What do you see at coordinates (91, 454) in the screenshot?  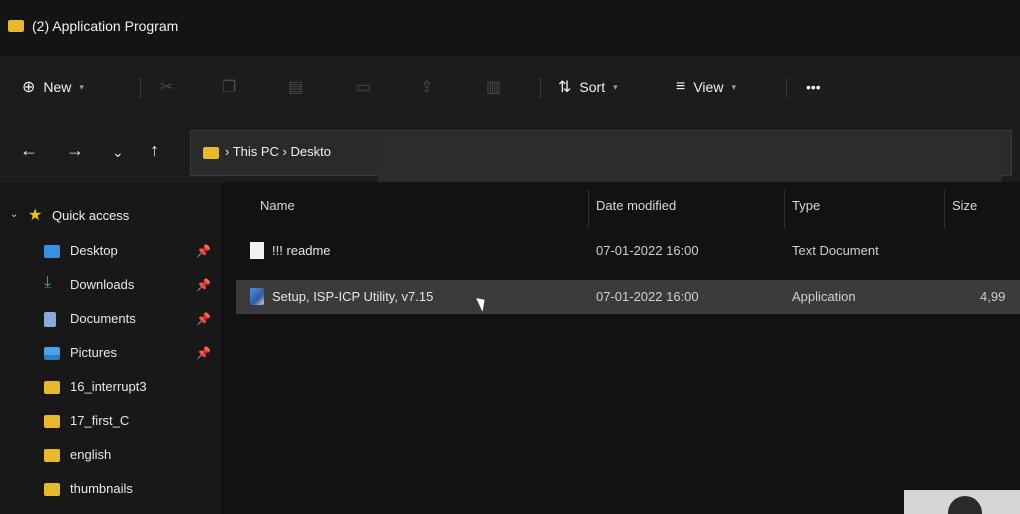 I see `sidebar-item-label: english` at bounding box center [91, 454].